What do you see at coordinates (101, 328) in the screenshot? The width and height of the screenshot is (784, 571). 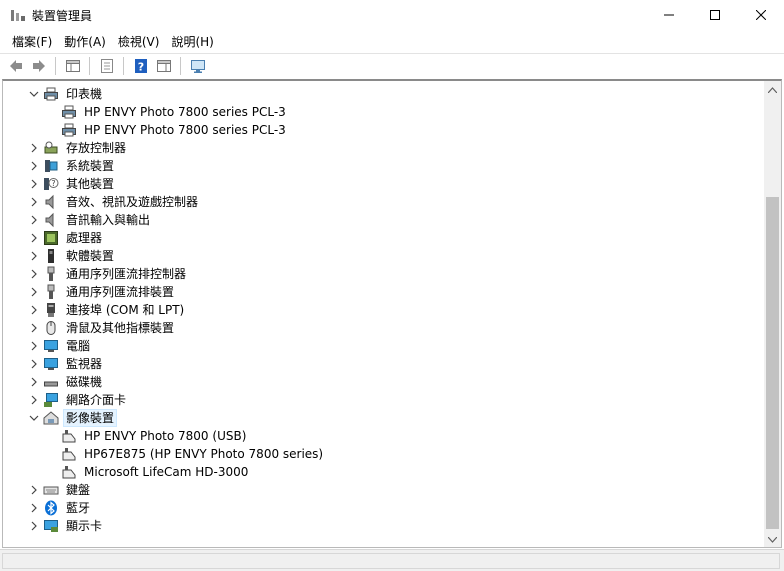 I see `tree-node-mice: 滑鼠及其他指標裝置` at bounding box center [101, 328].